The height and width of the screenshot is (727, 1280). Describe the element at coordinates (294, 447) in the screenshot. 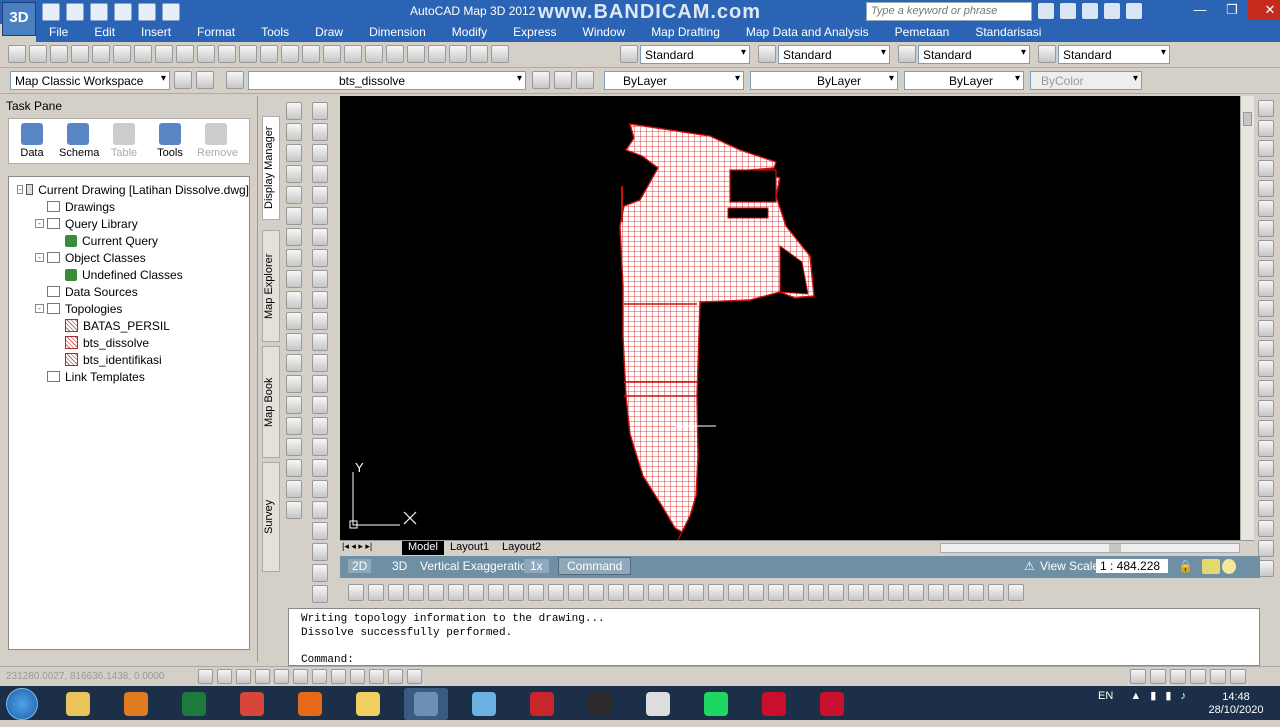

I see `region-icon` at that location.